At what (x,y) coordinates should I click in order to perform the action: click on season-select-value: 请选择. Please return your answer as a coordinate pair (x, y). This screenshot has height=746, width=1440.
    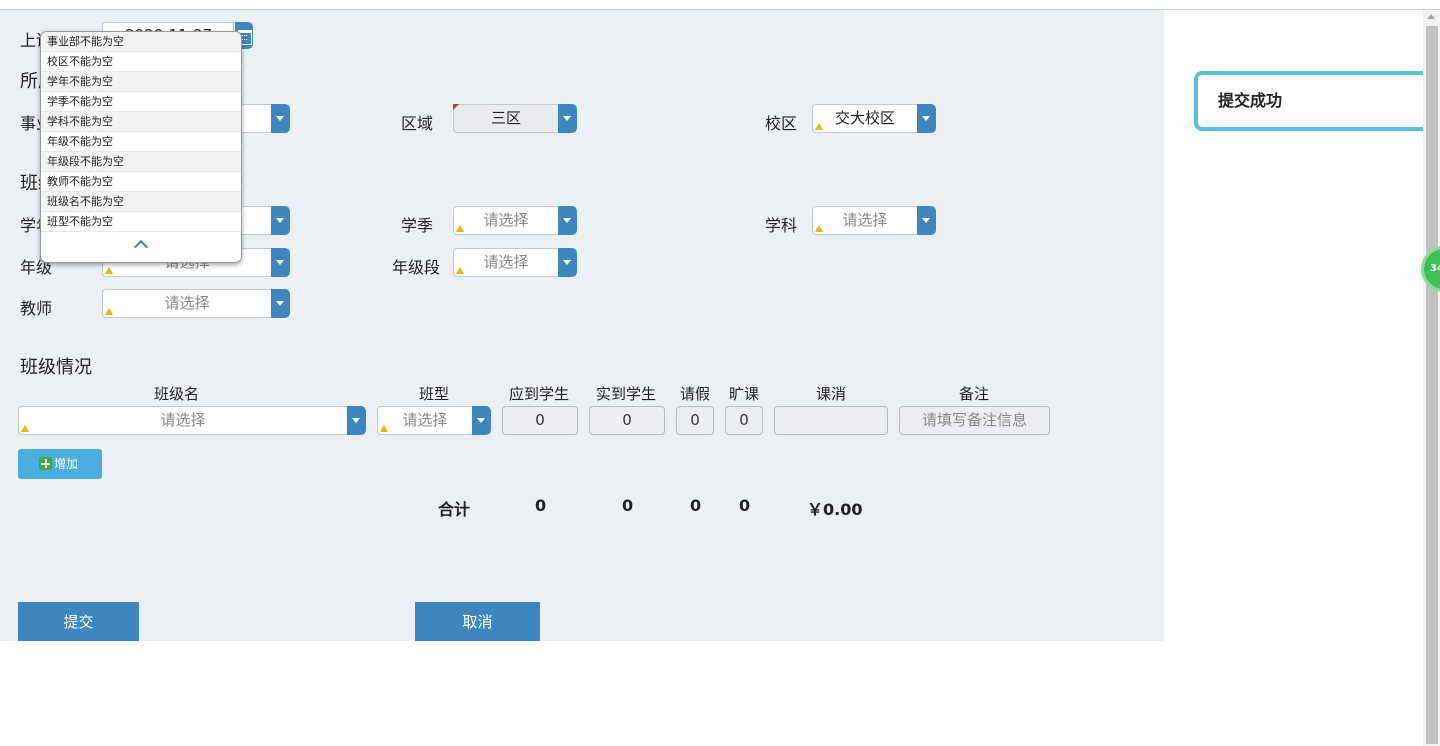
    Looking at the image, I should click on (506, 220).